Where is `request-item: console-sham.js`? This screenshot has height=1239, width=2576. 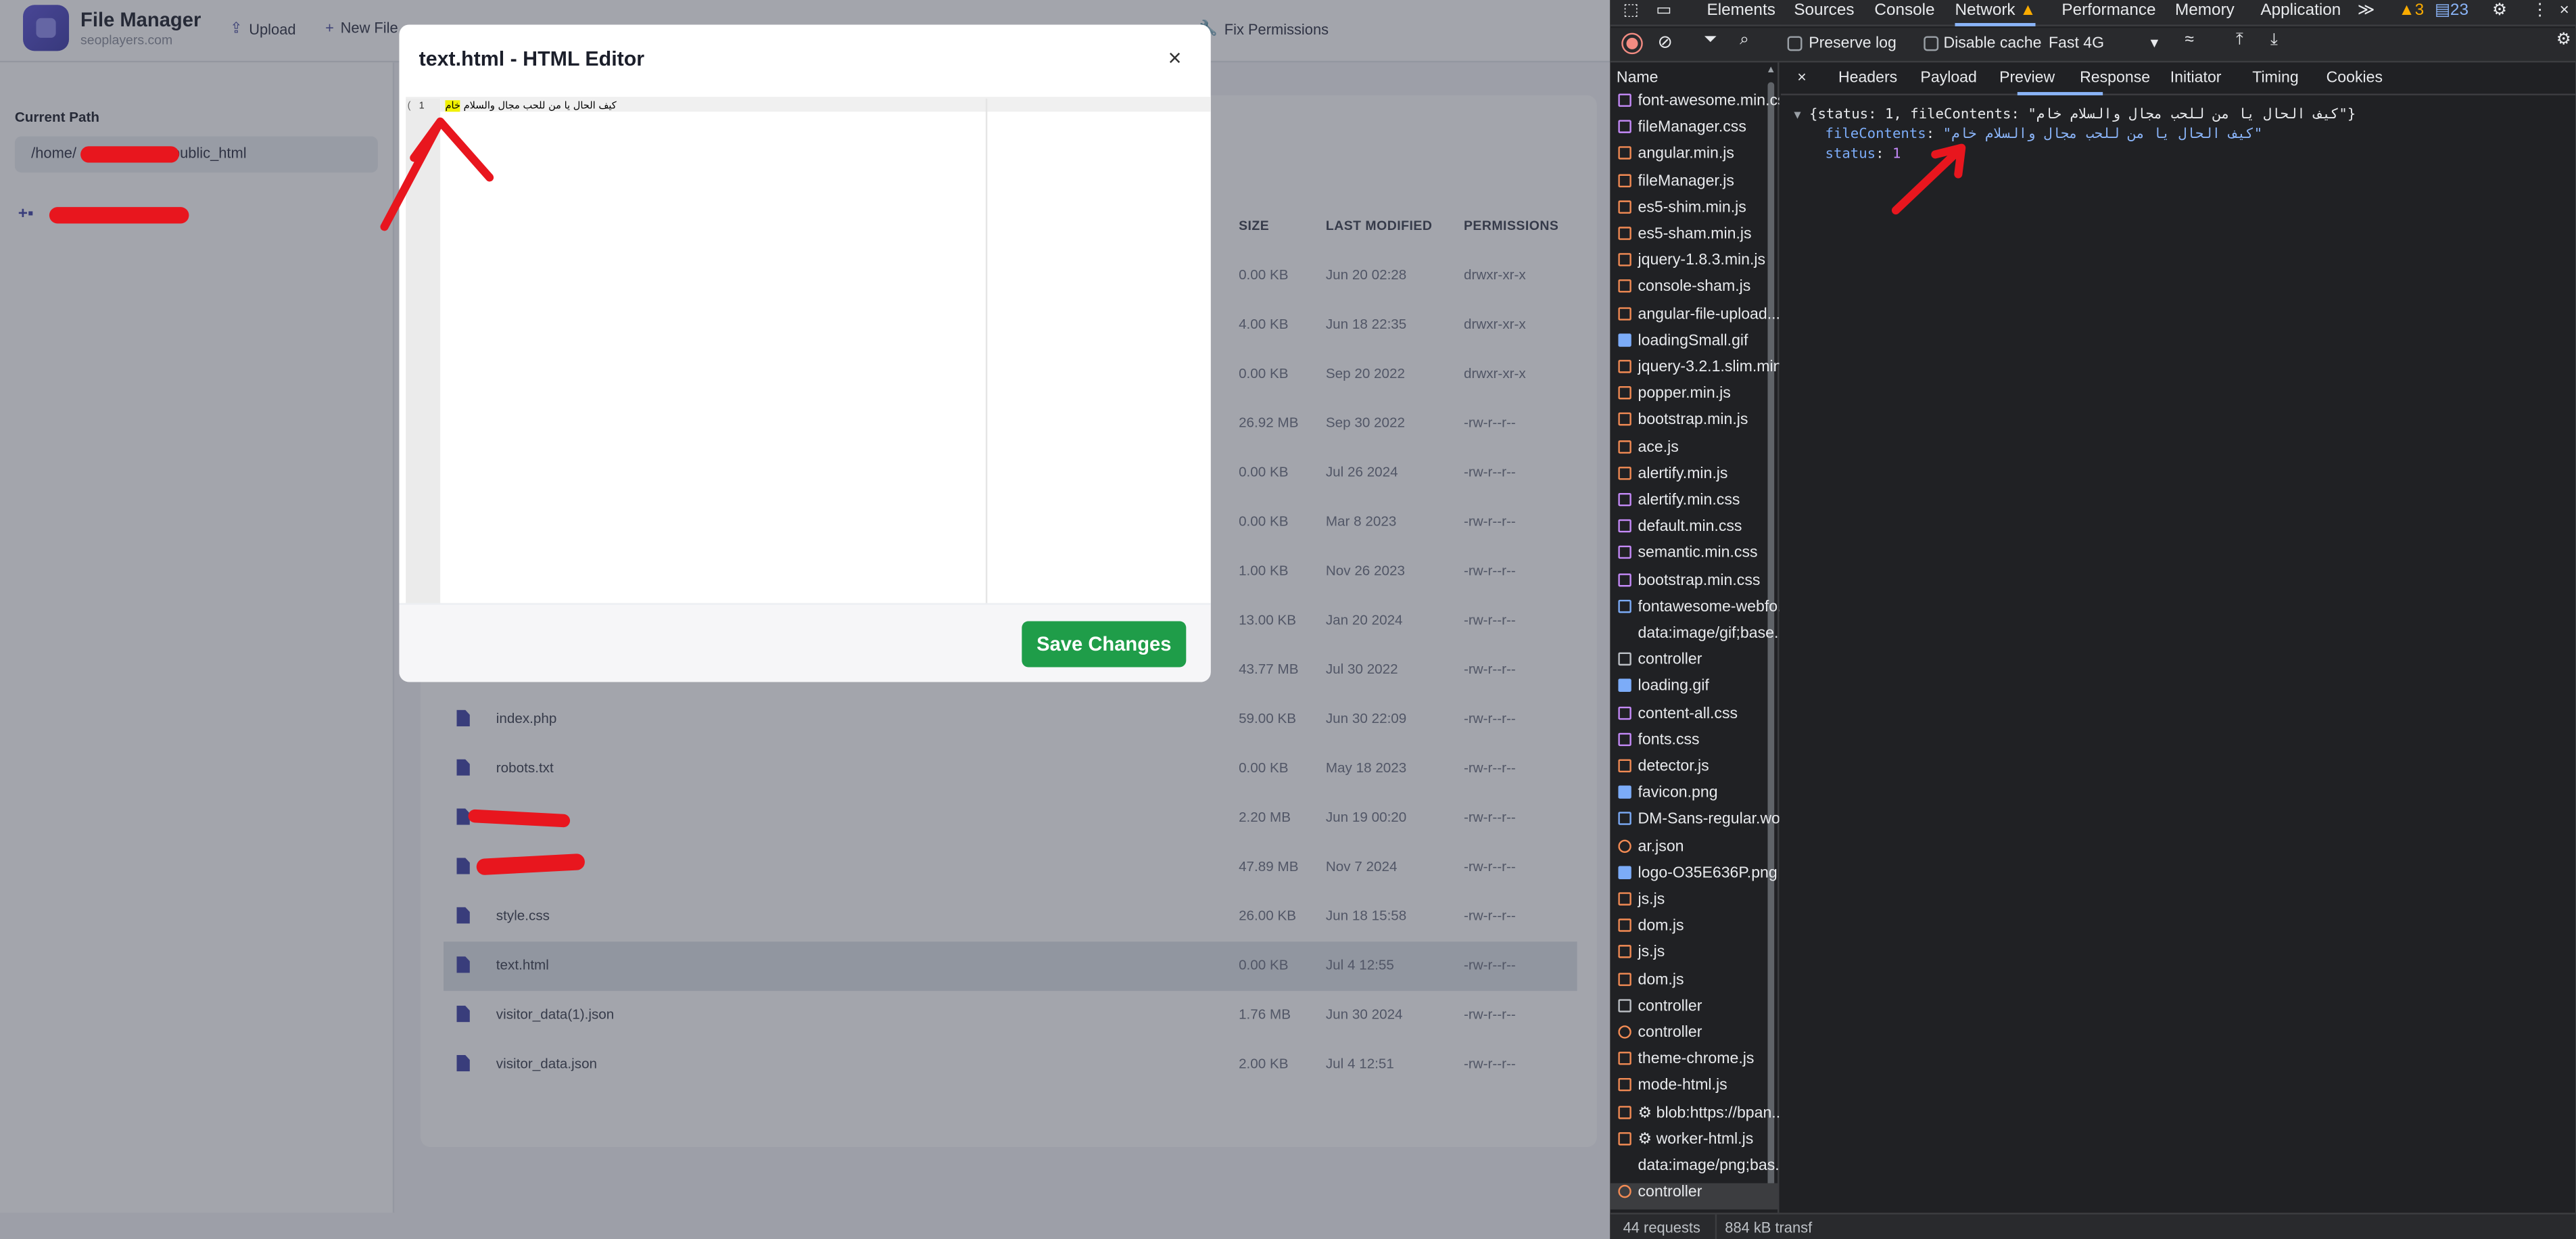 request-item: console-sham.js is located at coordinates (1698, 292).